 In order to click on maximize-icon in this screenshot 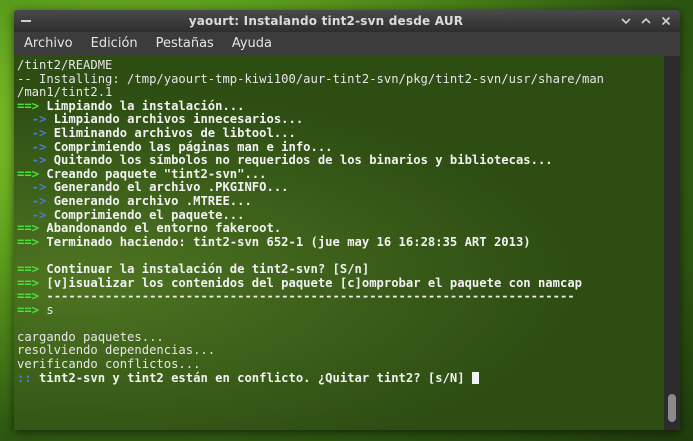, I will do `click(646, 20)`.